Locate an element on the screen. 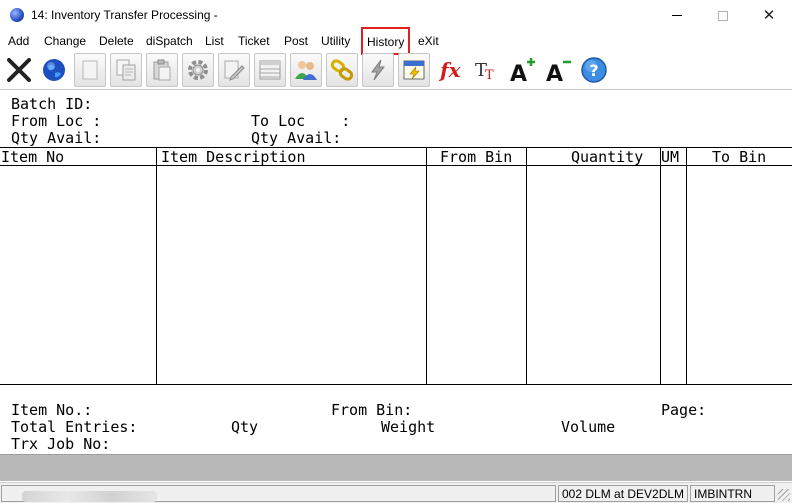 The width and height of the screenshot is (792, 503). font-increase-icon: A is located at coordinates (522, 71).